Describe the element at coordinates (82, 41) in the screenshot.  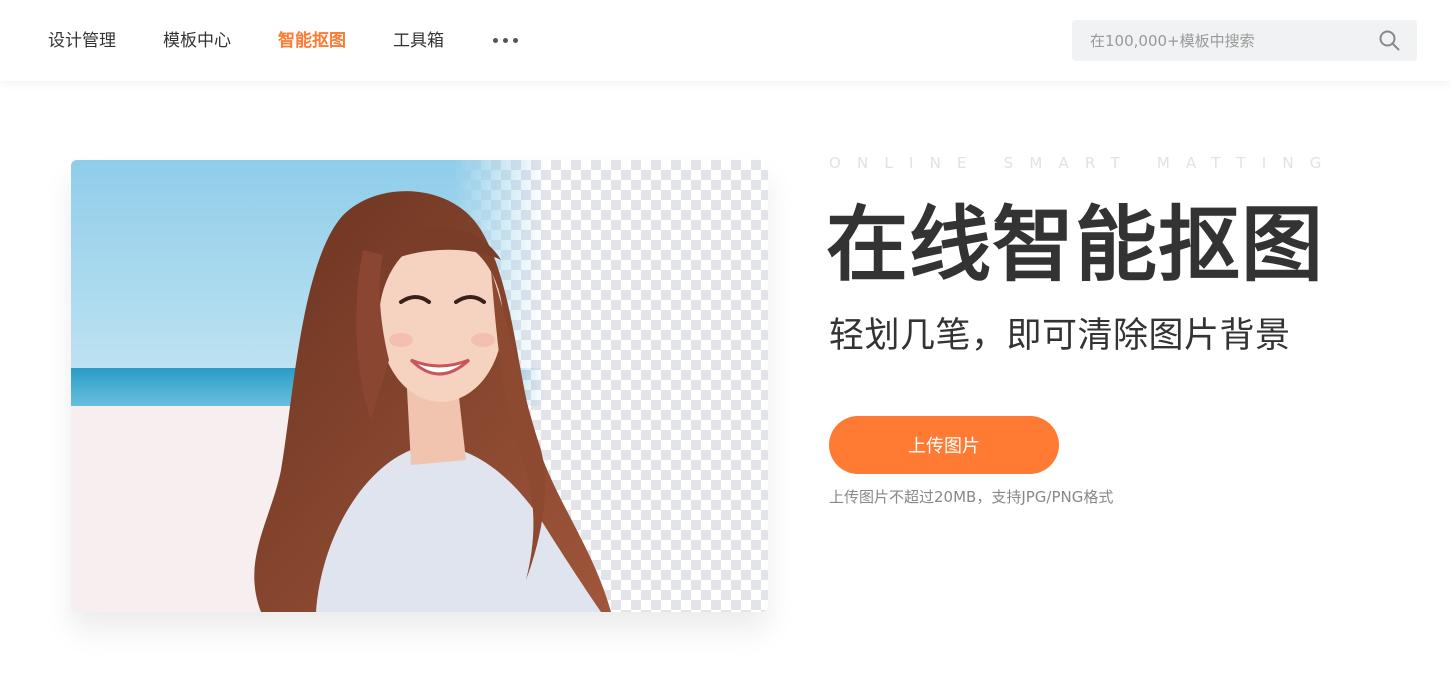
I see `nav-item-design-management: 设计管理` at that location.